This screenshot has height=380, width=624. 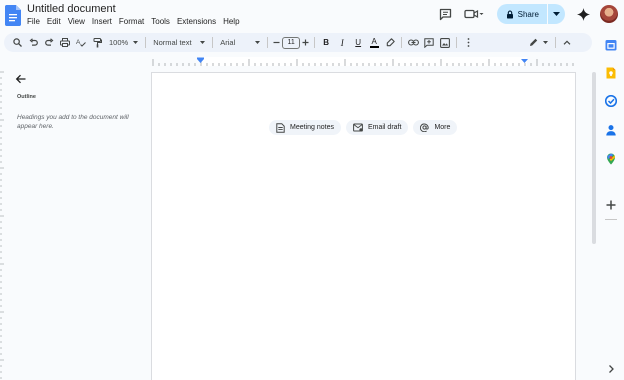 I want to click on insert-image-button, so click(x=445, y=42).